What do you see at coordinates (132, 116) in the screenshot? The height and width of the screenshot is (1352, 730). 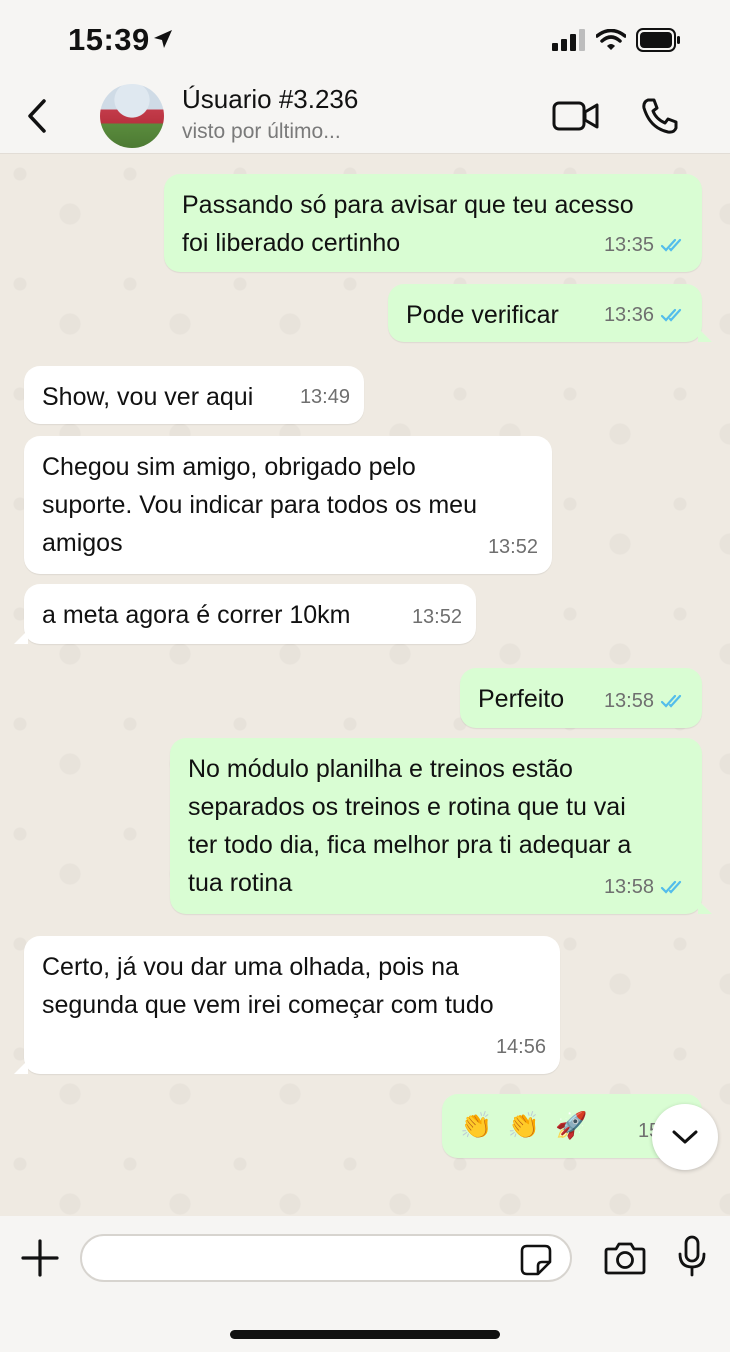 I see `contact-avatar` at bounding box center [132, 116].